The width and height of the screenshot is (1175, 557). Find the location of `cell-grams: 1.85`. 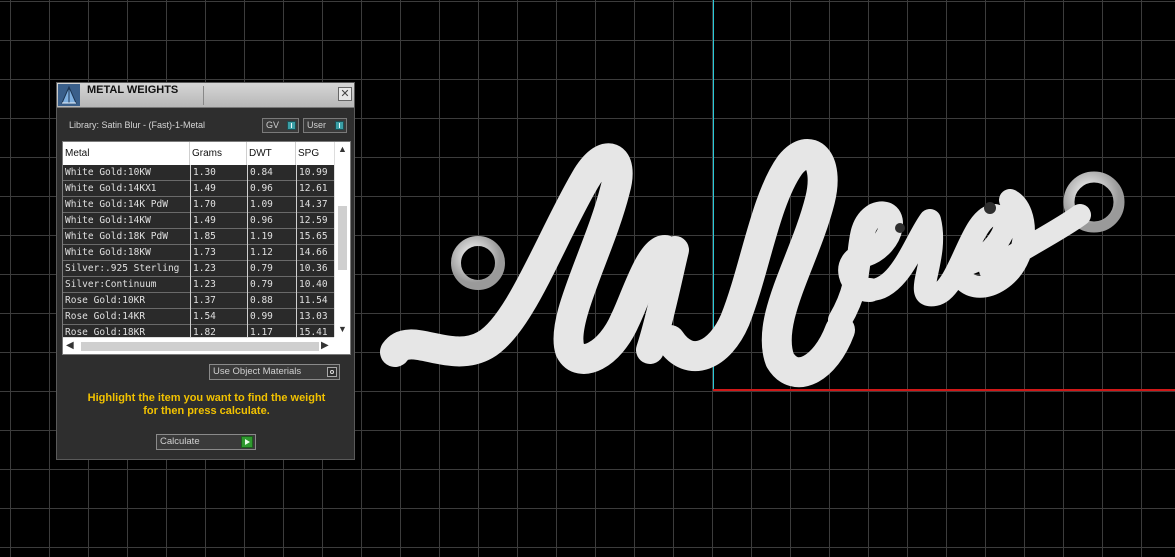

cell-grams: 1.85 is located at coordinates (218, 237).